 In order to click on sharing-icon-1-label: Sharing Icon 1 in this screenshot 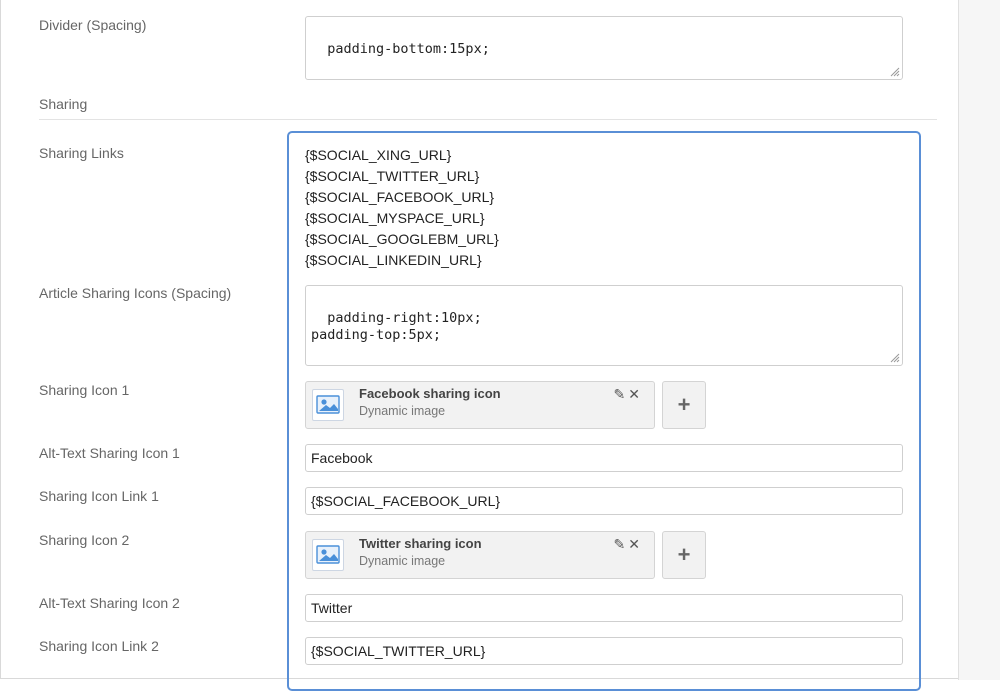, I will do `click(84, 390)`.